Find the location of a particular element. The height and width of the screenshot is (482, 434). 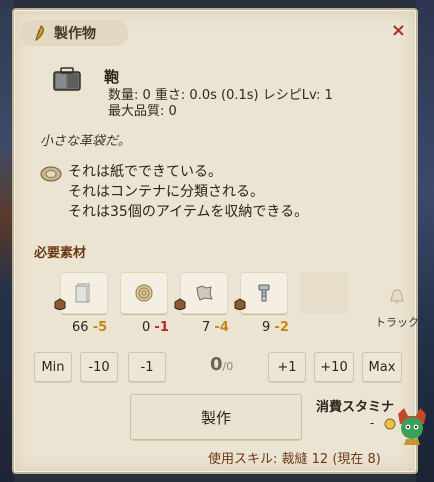

quantity-plus10-button: +10 is located at coordinates (334, 367).